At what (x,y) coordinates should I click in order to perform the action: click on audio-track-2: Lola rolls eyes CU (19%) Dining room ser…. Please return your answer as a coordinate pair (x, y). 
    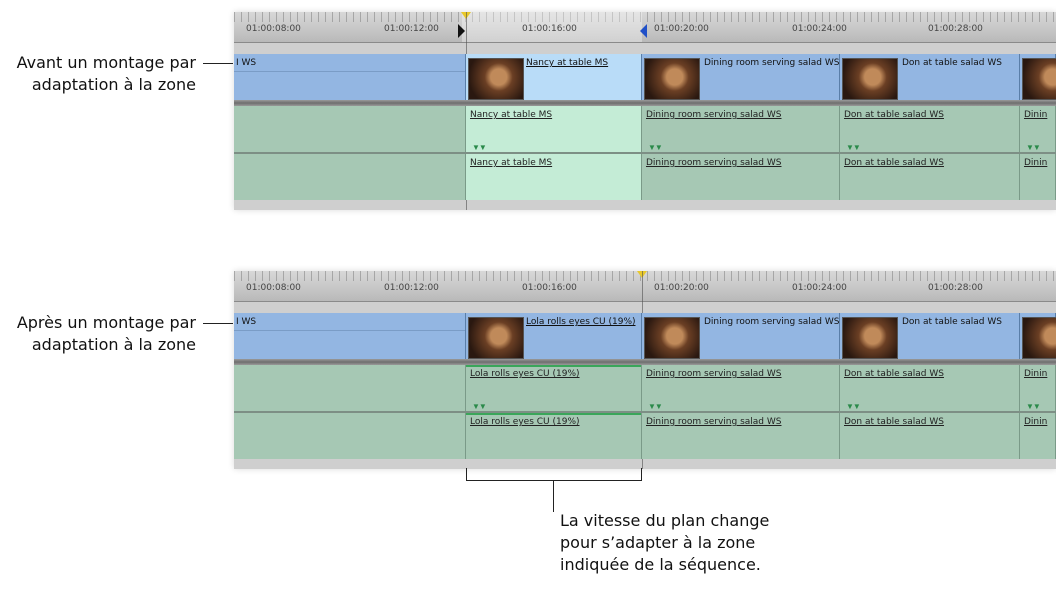
    Looking at the image, I should click on (645, 436).